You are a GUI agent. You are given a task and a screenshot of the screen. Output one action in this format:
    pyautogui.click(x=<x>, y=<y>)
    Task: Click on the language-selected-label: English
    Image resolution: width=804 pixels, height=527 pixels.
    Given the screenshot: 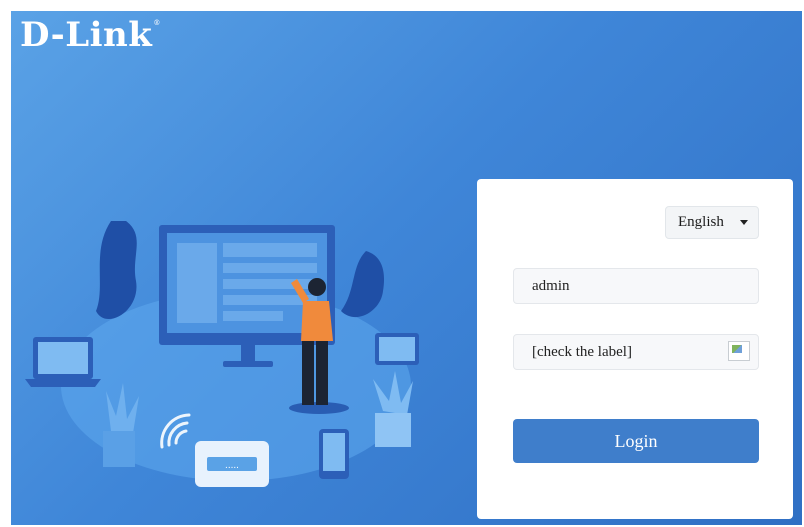 What is the action you would take?
    pyautogui.click(x=701, y=222)
    